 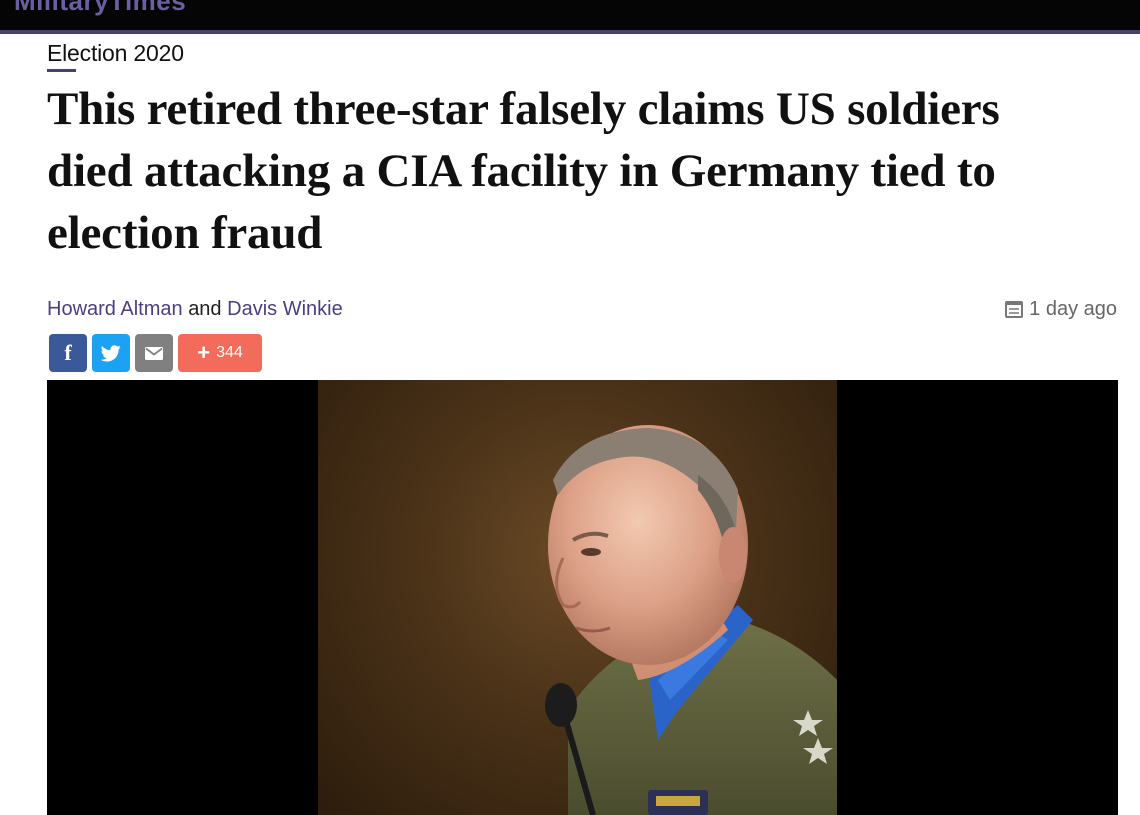 I want to click on calendar-icon, so click(x=1014, y=309).